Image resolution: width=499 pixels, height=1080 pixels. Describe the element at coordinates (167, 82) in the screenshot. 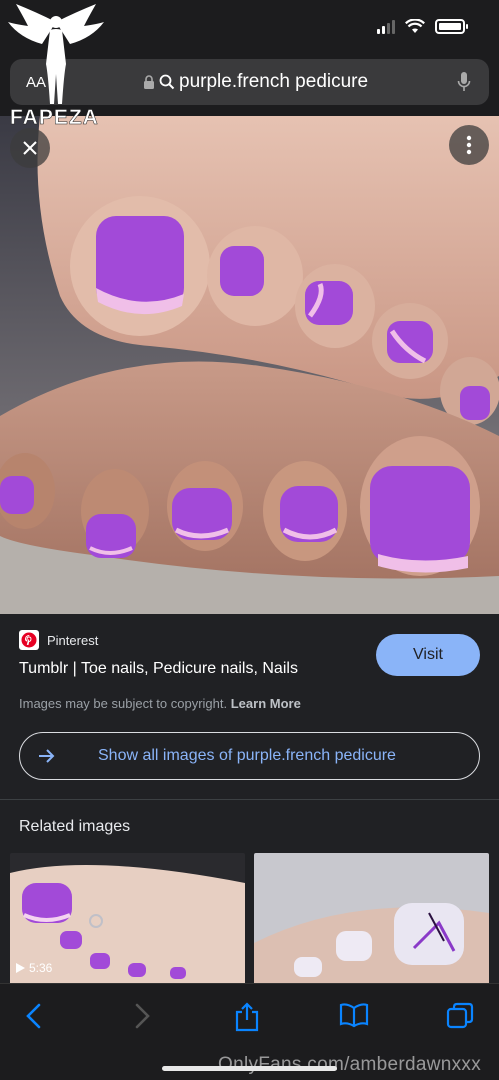

I see `search-icon` at that location.